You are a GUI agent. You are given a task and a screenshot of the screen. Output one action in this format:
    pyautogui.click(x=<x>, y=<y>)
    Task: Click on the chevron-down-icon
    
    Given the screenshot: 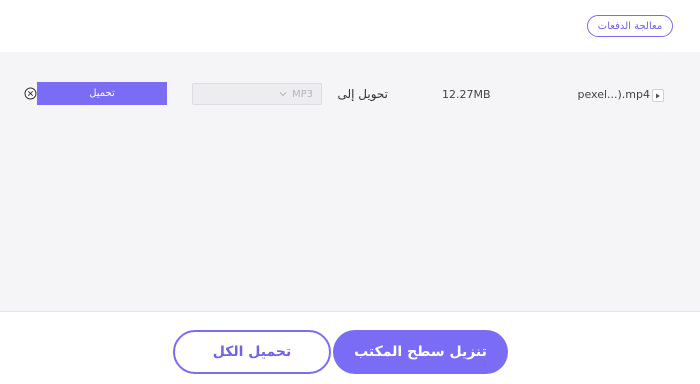 What is the action you would take?
    pyautogui.click(x=283, y=94)
    